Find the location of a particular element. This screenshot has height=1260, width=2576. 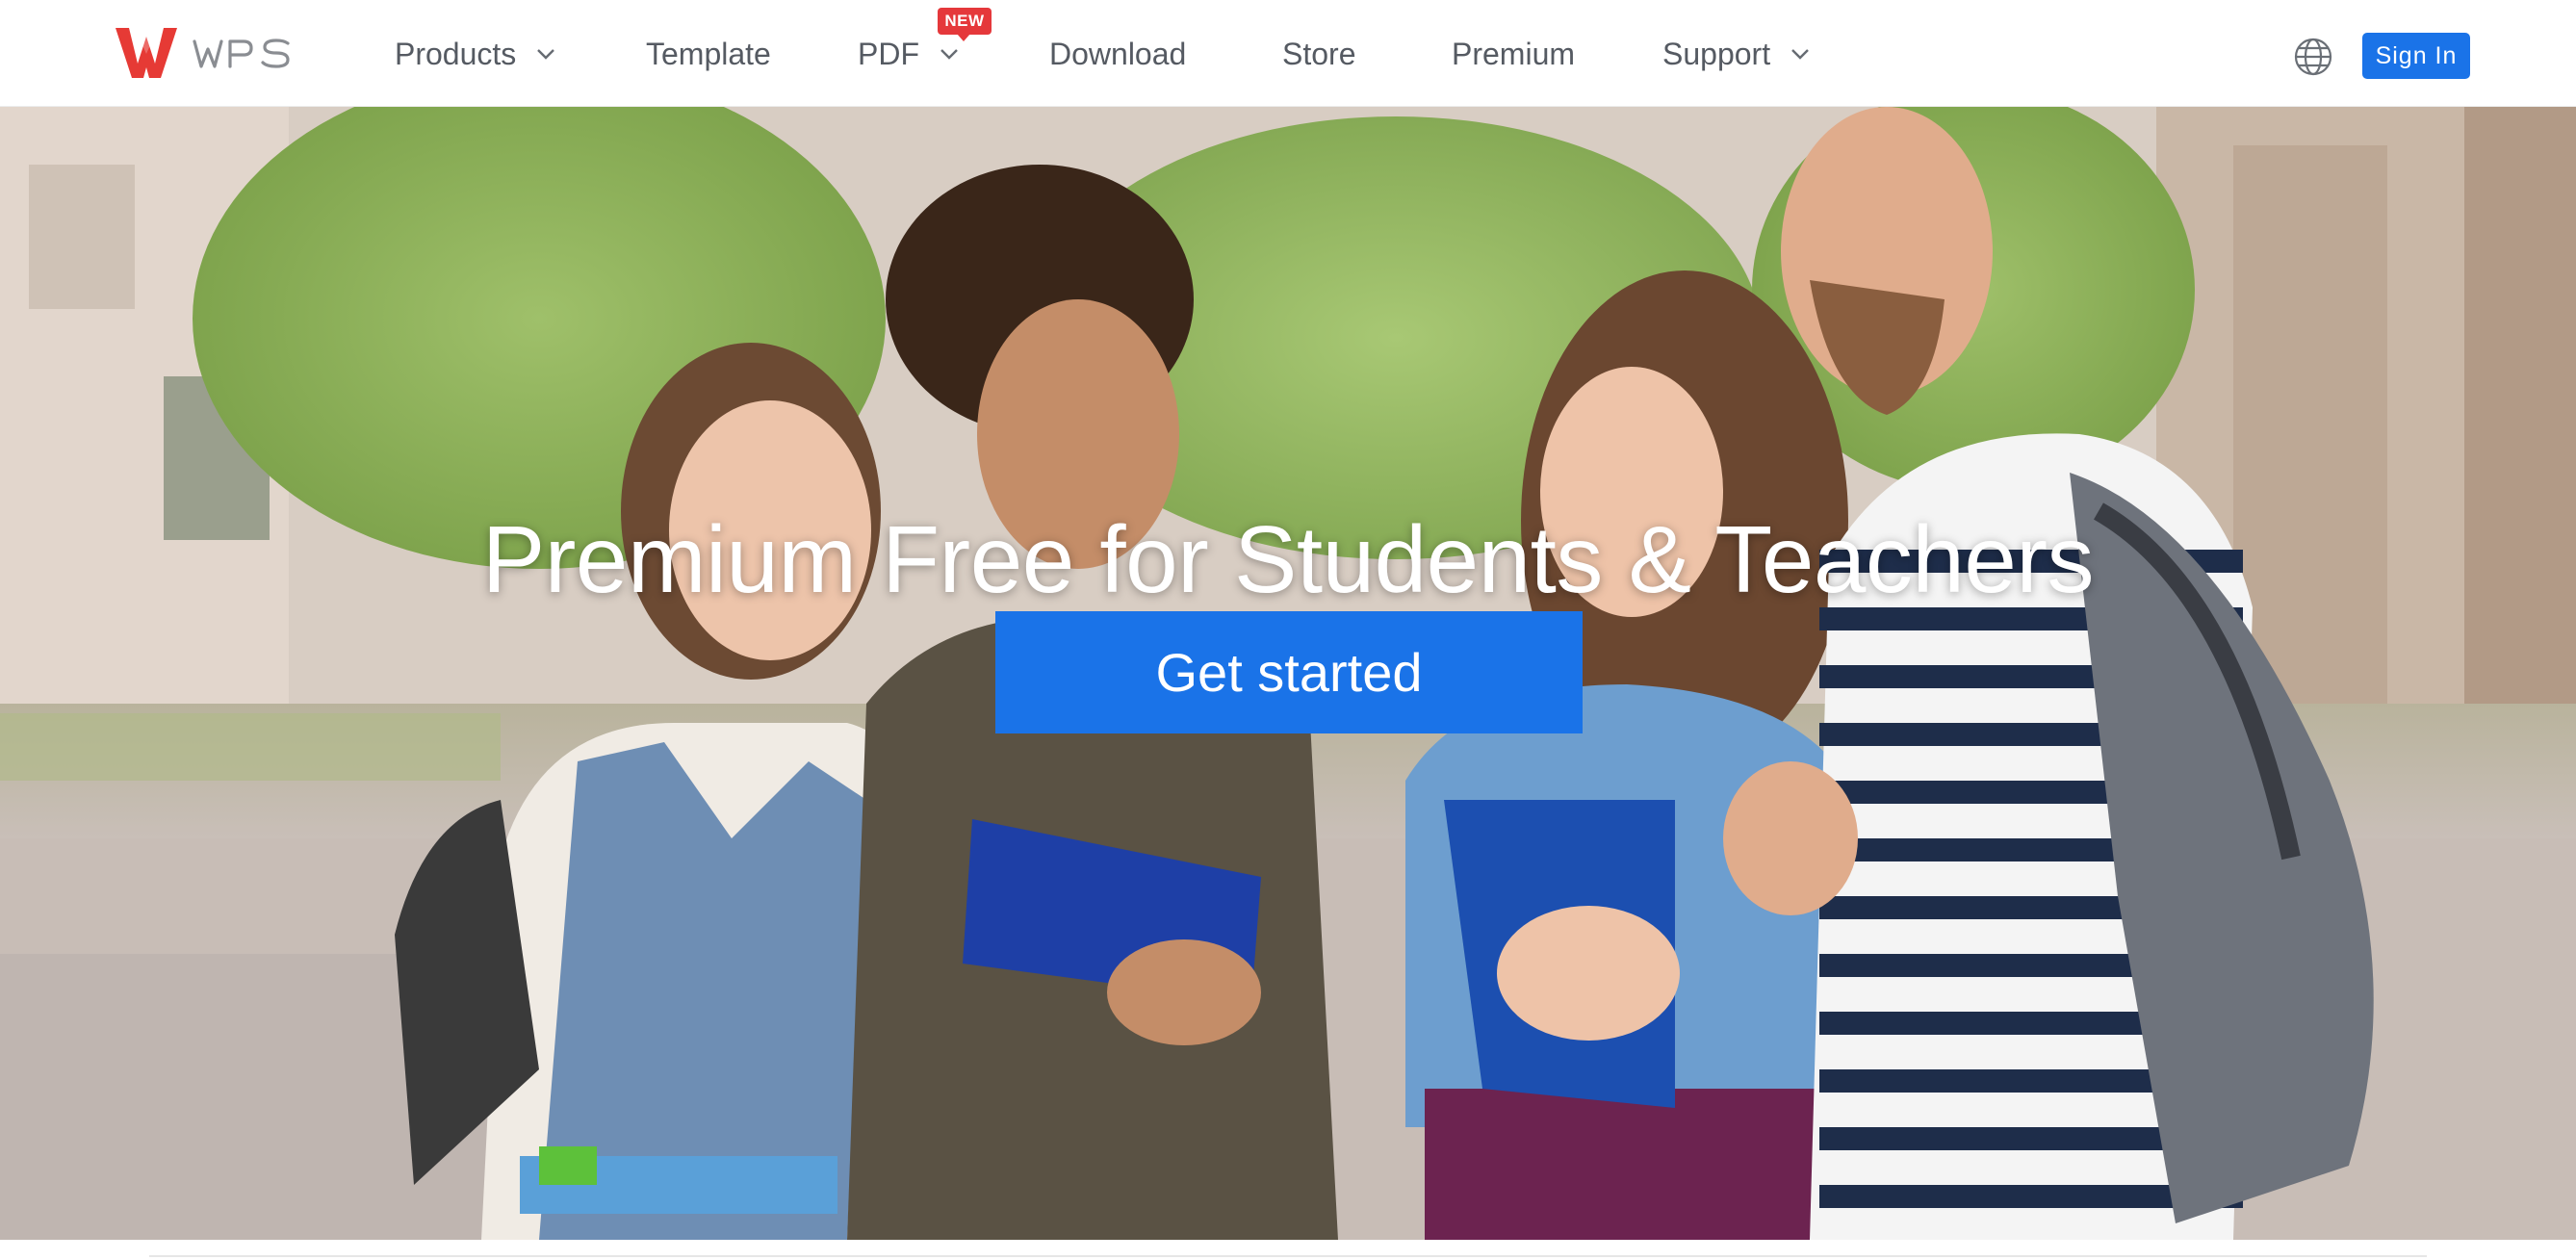

nav-products-label: Products is located at coordinates (456, 54).